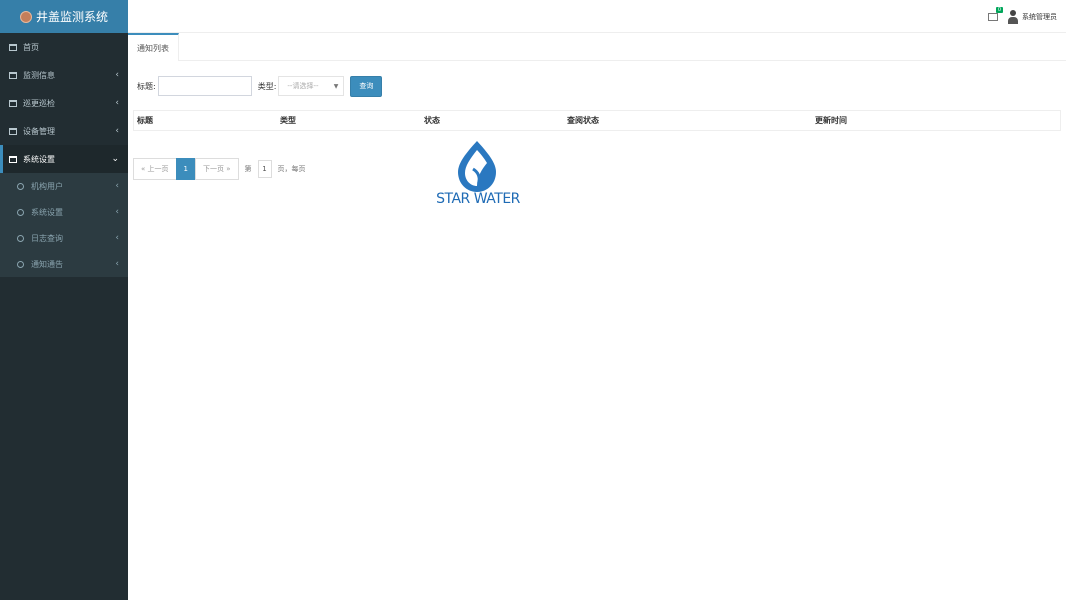 The height and width of the screenshot is (600, 1066). I want to click on sidebar-subitem-log-query: 日志查询 ‹, so click(64, 238).